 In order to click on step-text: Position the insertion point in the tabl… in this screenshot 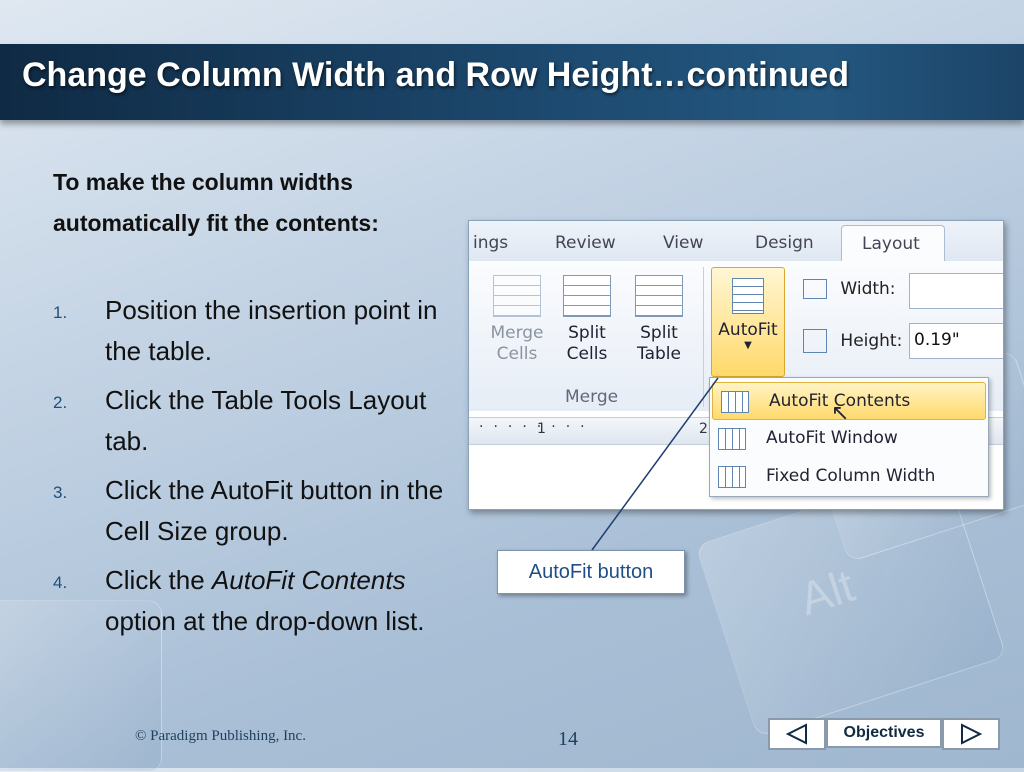, I will do `click(271, 330)`.